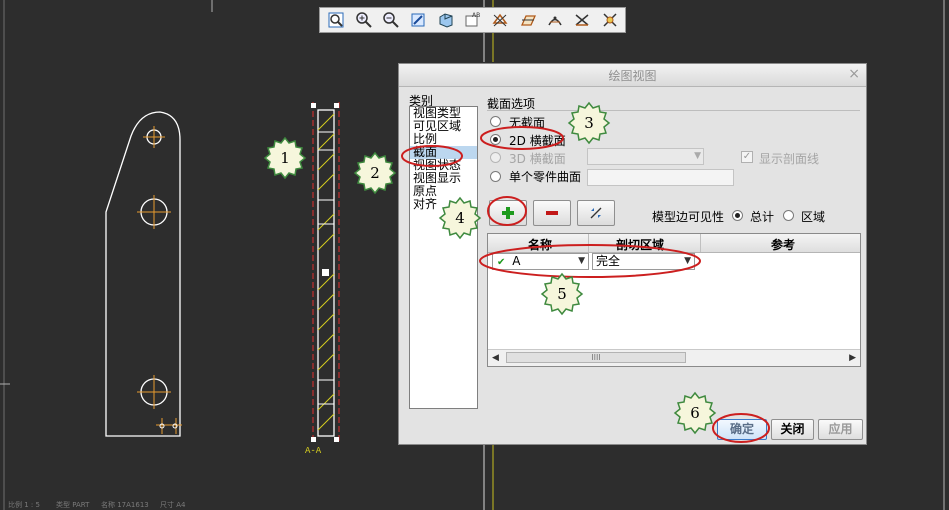 Image resolution: width=949 pixels, height=510 pixels. What do you see at coordinates (24, 505) in the screenshot?
I see `status-scale: 比例 1 : 5` at bounding box center [24, 505].